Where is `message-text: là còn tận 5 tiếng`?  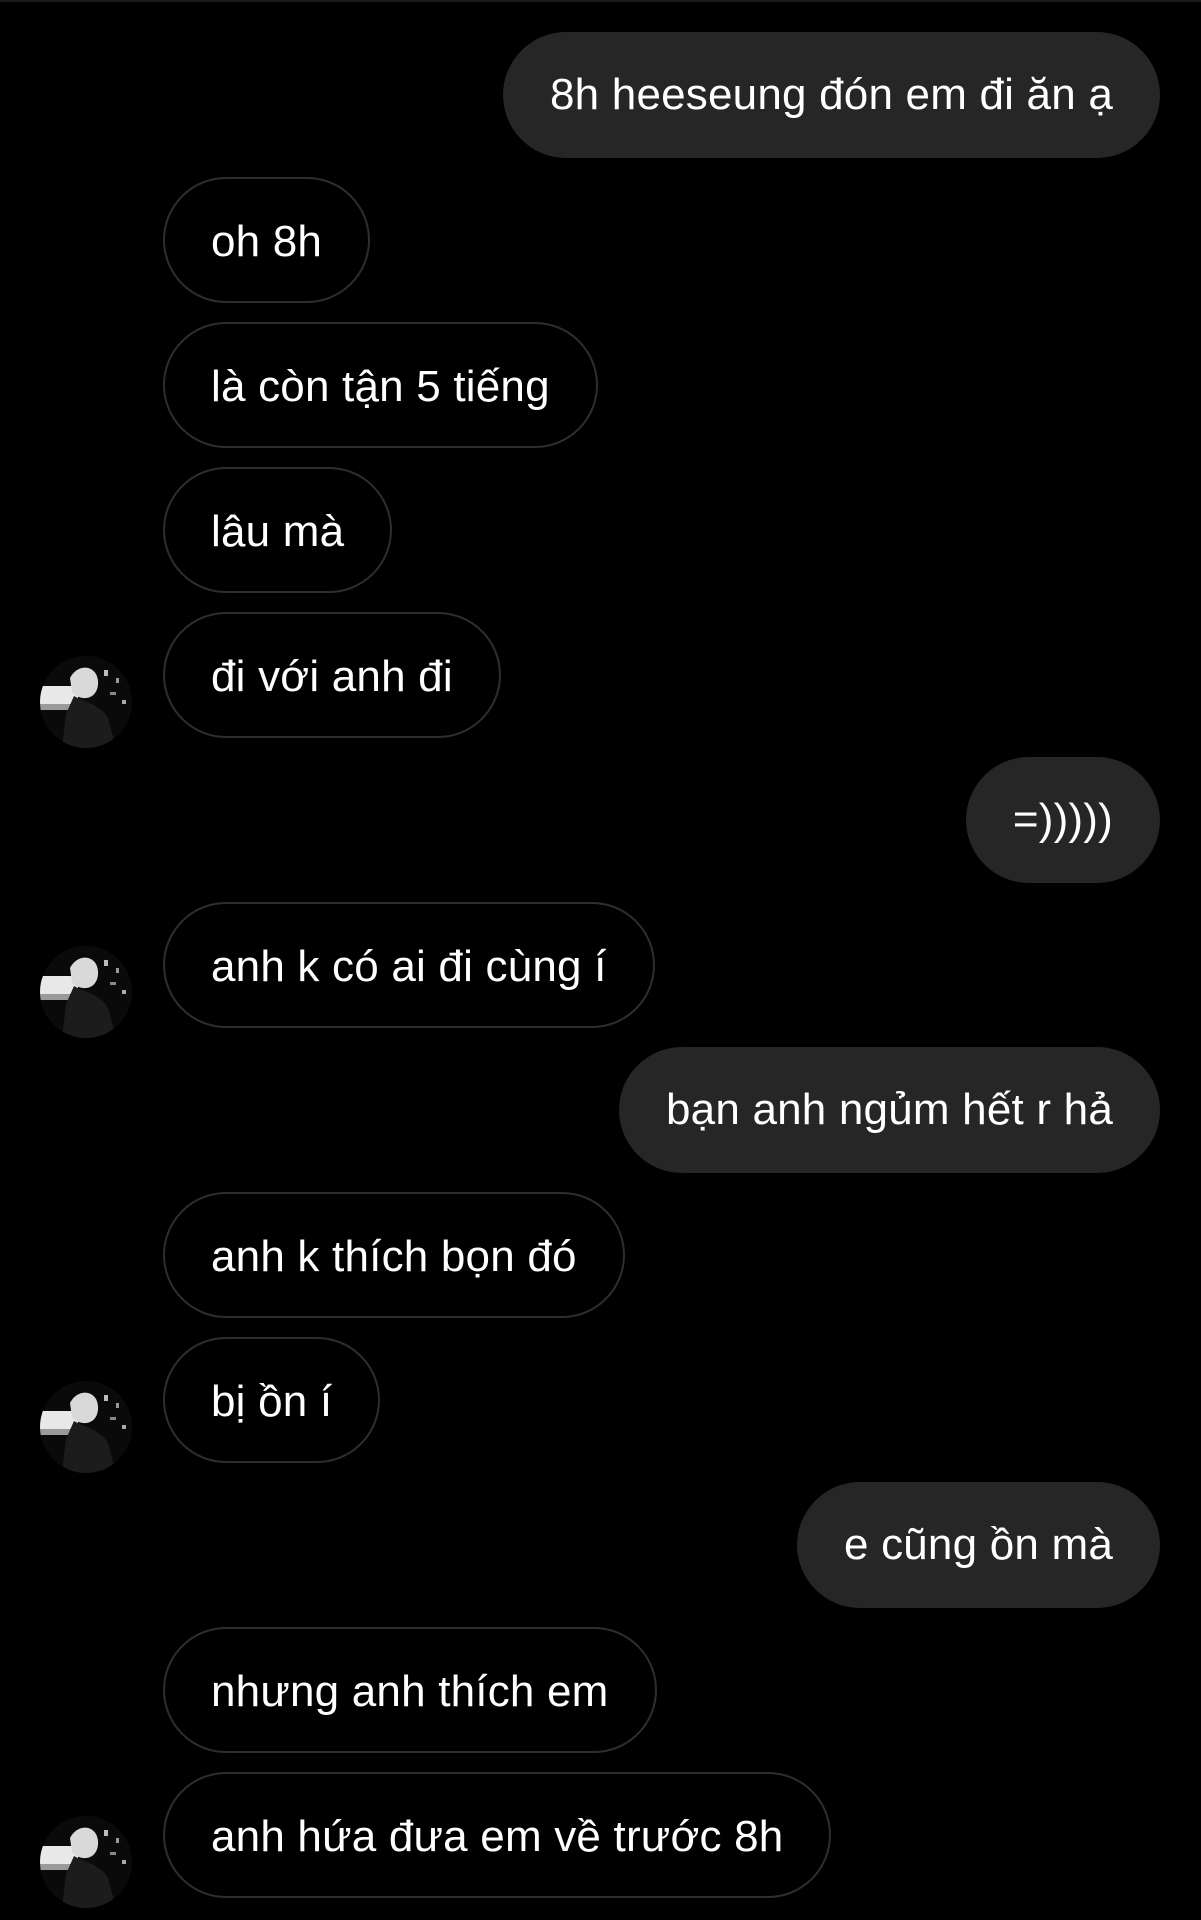
message-text: là còn tận 5 tiếng is located at coordinates (380, 386).